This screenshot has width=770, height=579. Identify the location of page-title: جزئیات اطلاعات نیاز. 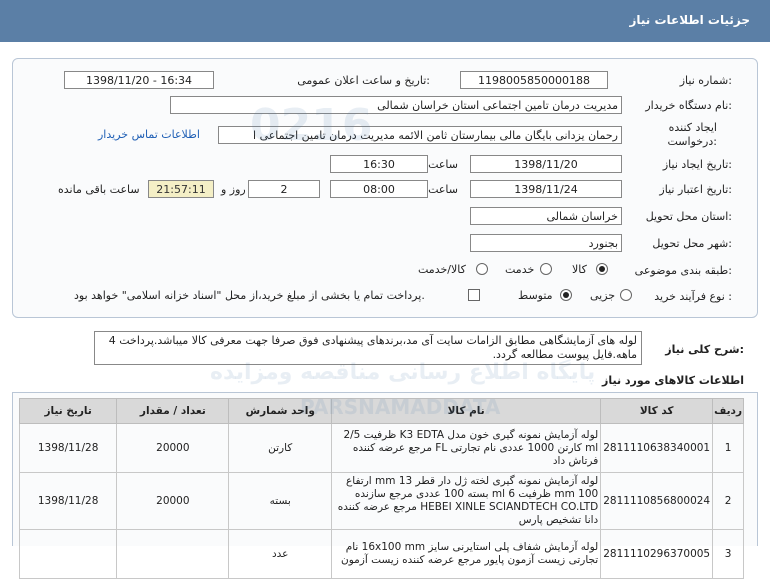
(689, 20).